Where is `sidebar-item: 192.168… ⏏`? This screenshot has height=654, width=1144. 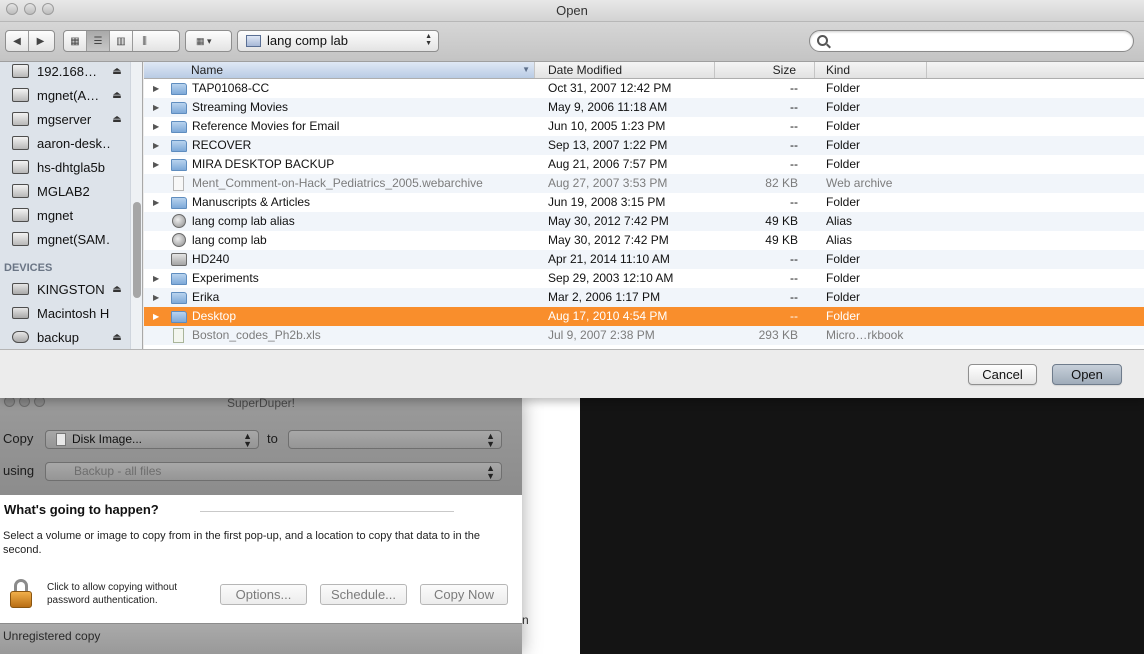
sidebar-item: 192.168… ⏏ is located at coordinates (65, 72).